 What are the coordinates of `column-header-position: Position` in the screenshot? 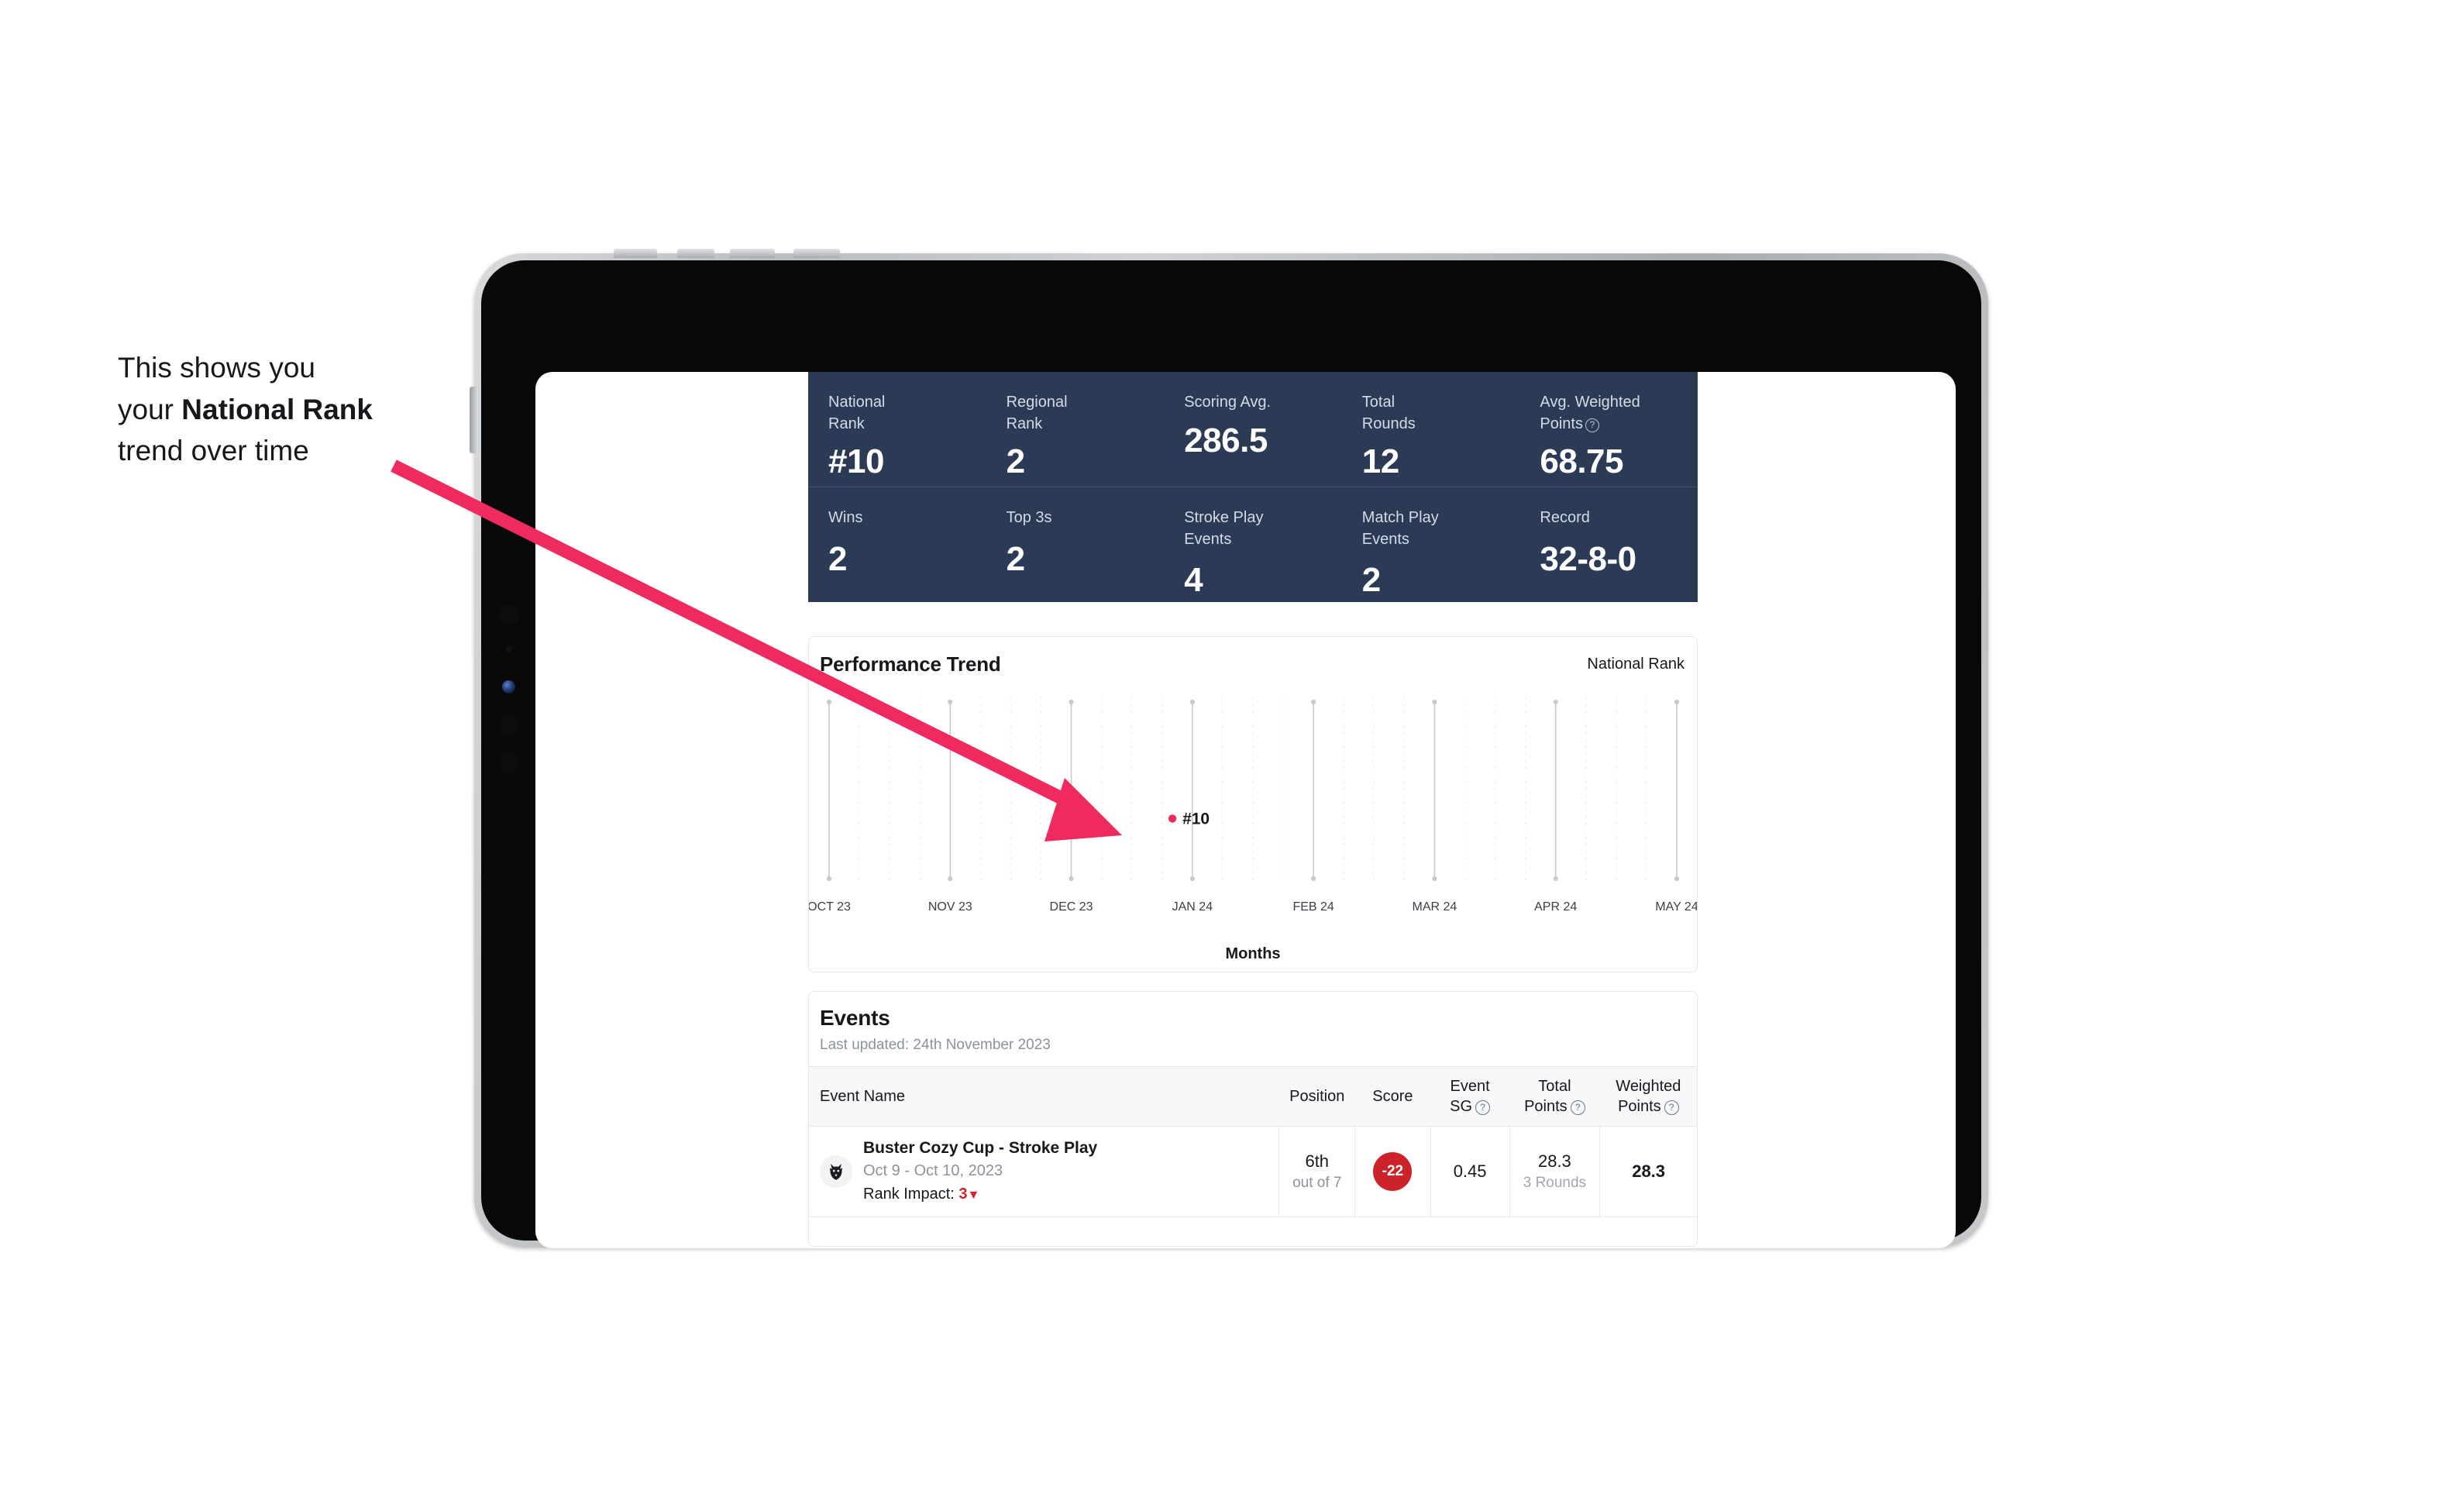 It's located at (1316, 1096).